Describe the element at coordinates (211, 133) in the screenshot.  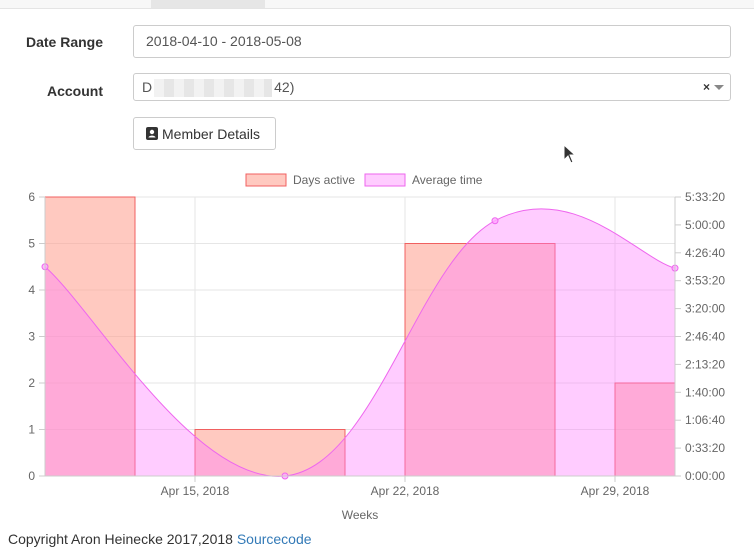
I see `member-details-label: Member Details` at that location.